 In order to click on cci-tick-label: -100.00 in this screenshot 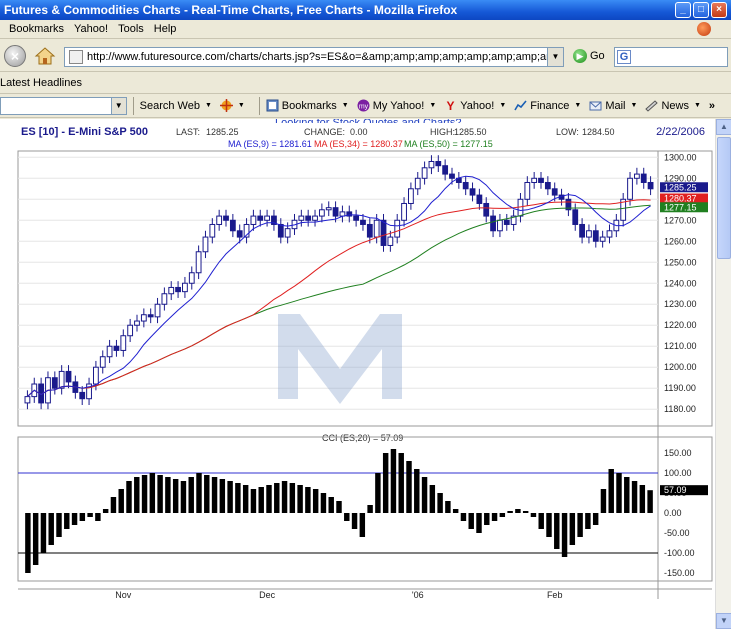, I will do `click(679, 553)`.